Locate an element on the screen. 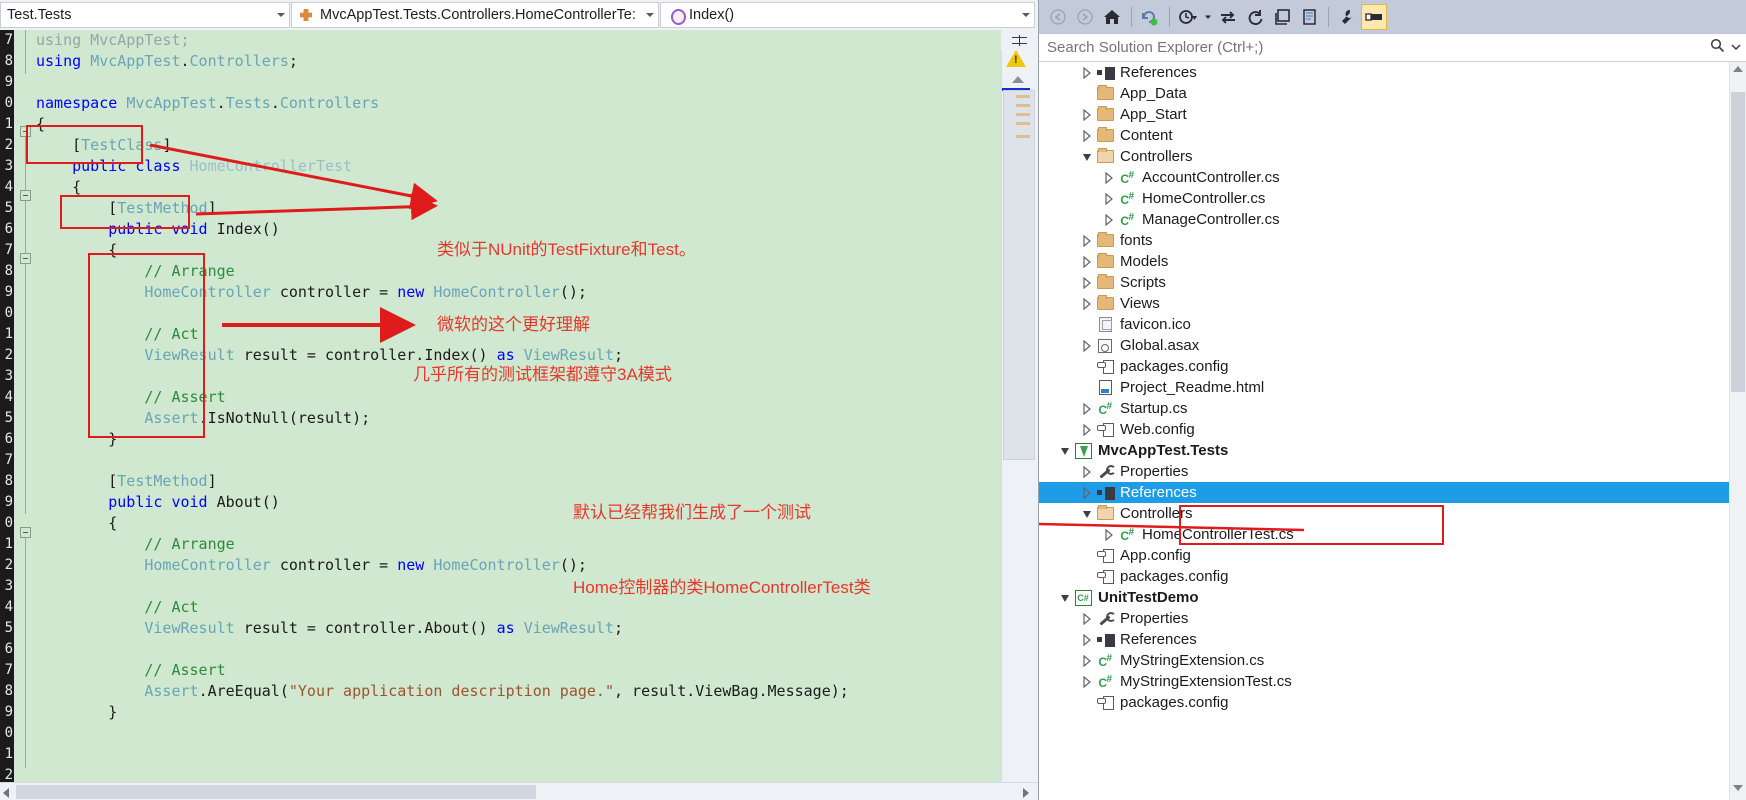 The width and height of the screenshot is (1746, 800). tree-item: Web.config is located at coordinates (1384, 429).